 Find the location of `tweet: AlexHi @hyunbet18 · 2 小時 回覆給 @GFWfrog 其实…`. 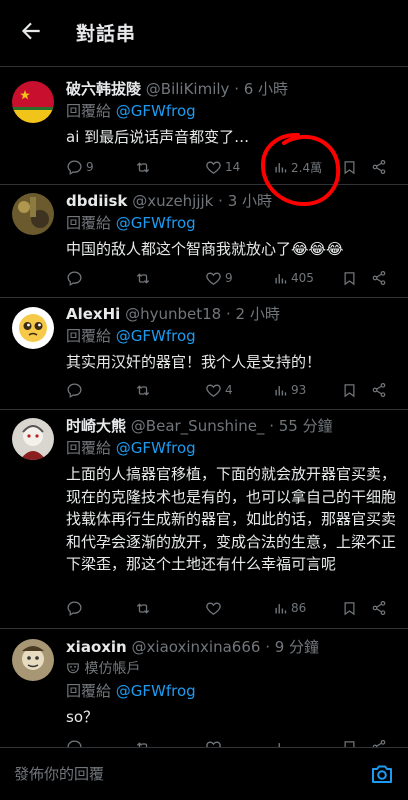

tweet: AlexHi @hyunbet18 · 2 小時 回覆給 @GFWfrog 其实… is located at coordinates (204, 353).